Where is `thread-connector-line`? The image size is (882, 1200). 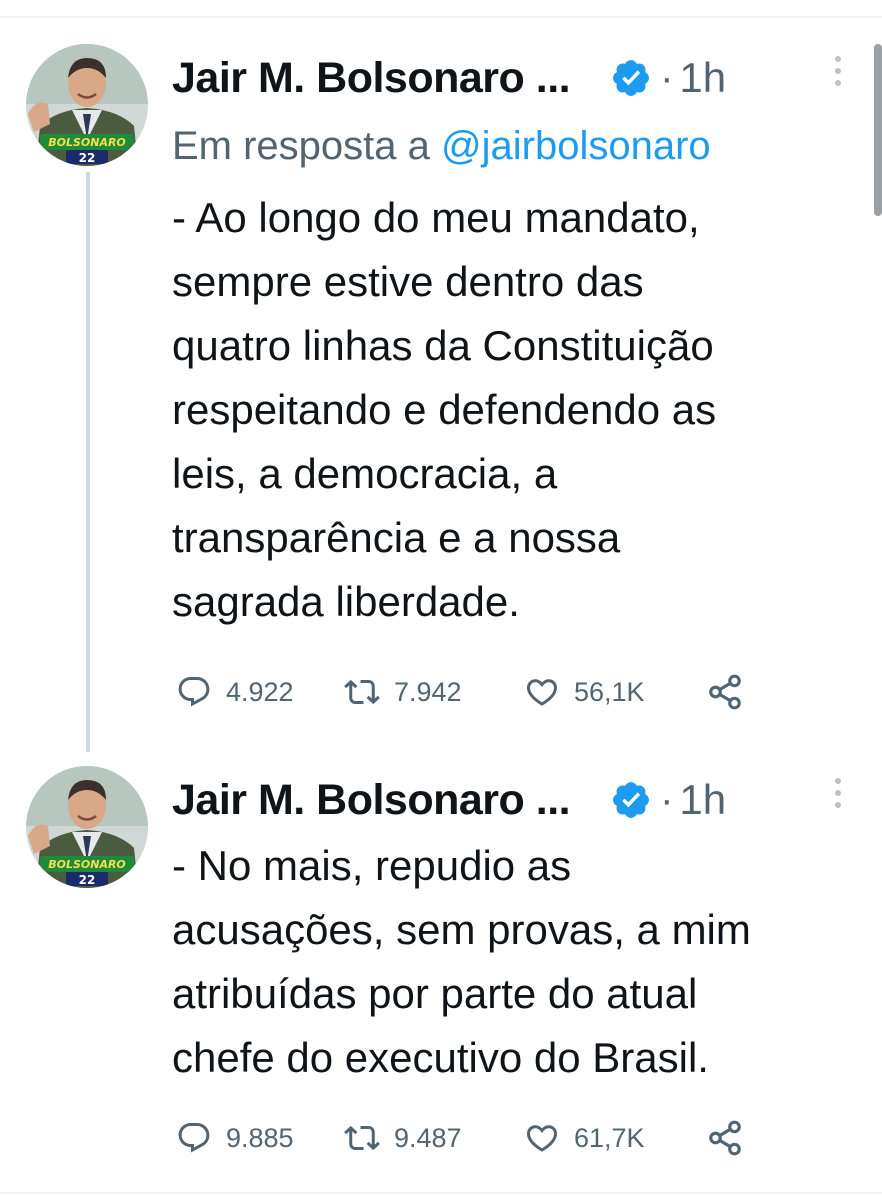 thread-connector-line is located at coordinates (88, 462).